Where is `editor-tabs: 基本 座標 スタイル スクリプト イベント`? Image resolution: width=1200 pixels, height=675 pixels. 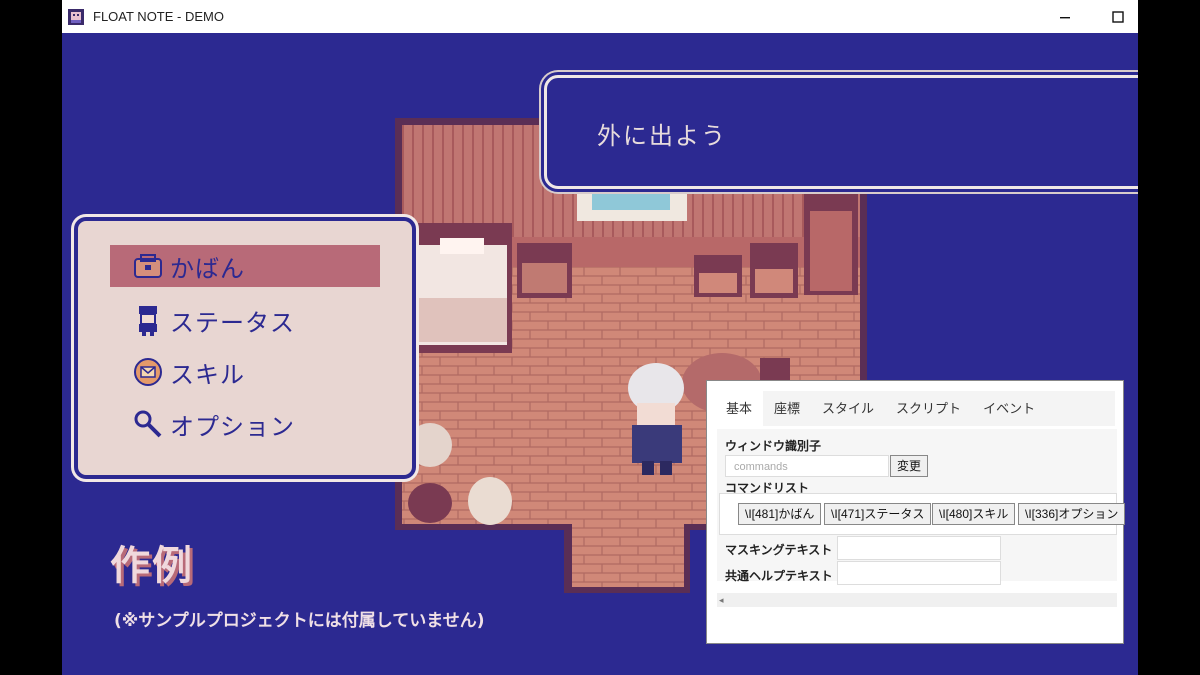 editor-tabs: 基本 座標 スタイル スクリプト イベント is located at coordinates (915, 408).